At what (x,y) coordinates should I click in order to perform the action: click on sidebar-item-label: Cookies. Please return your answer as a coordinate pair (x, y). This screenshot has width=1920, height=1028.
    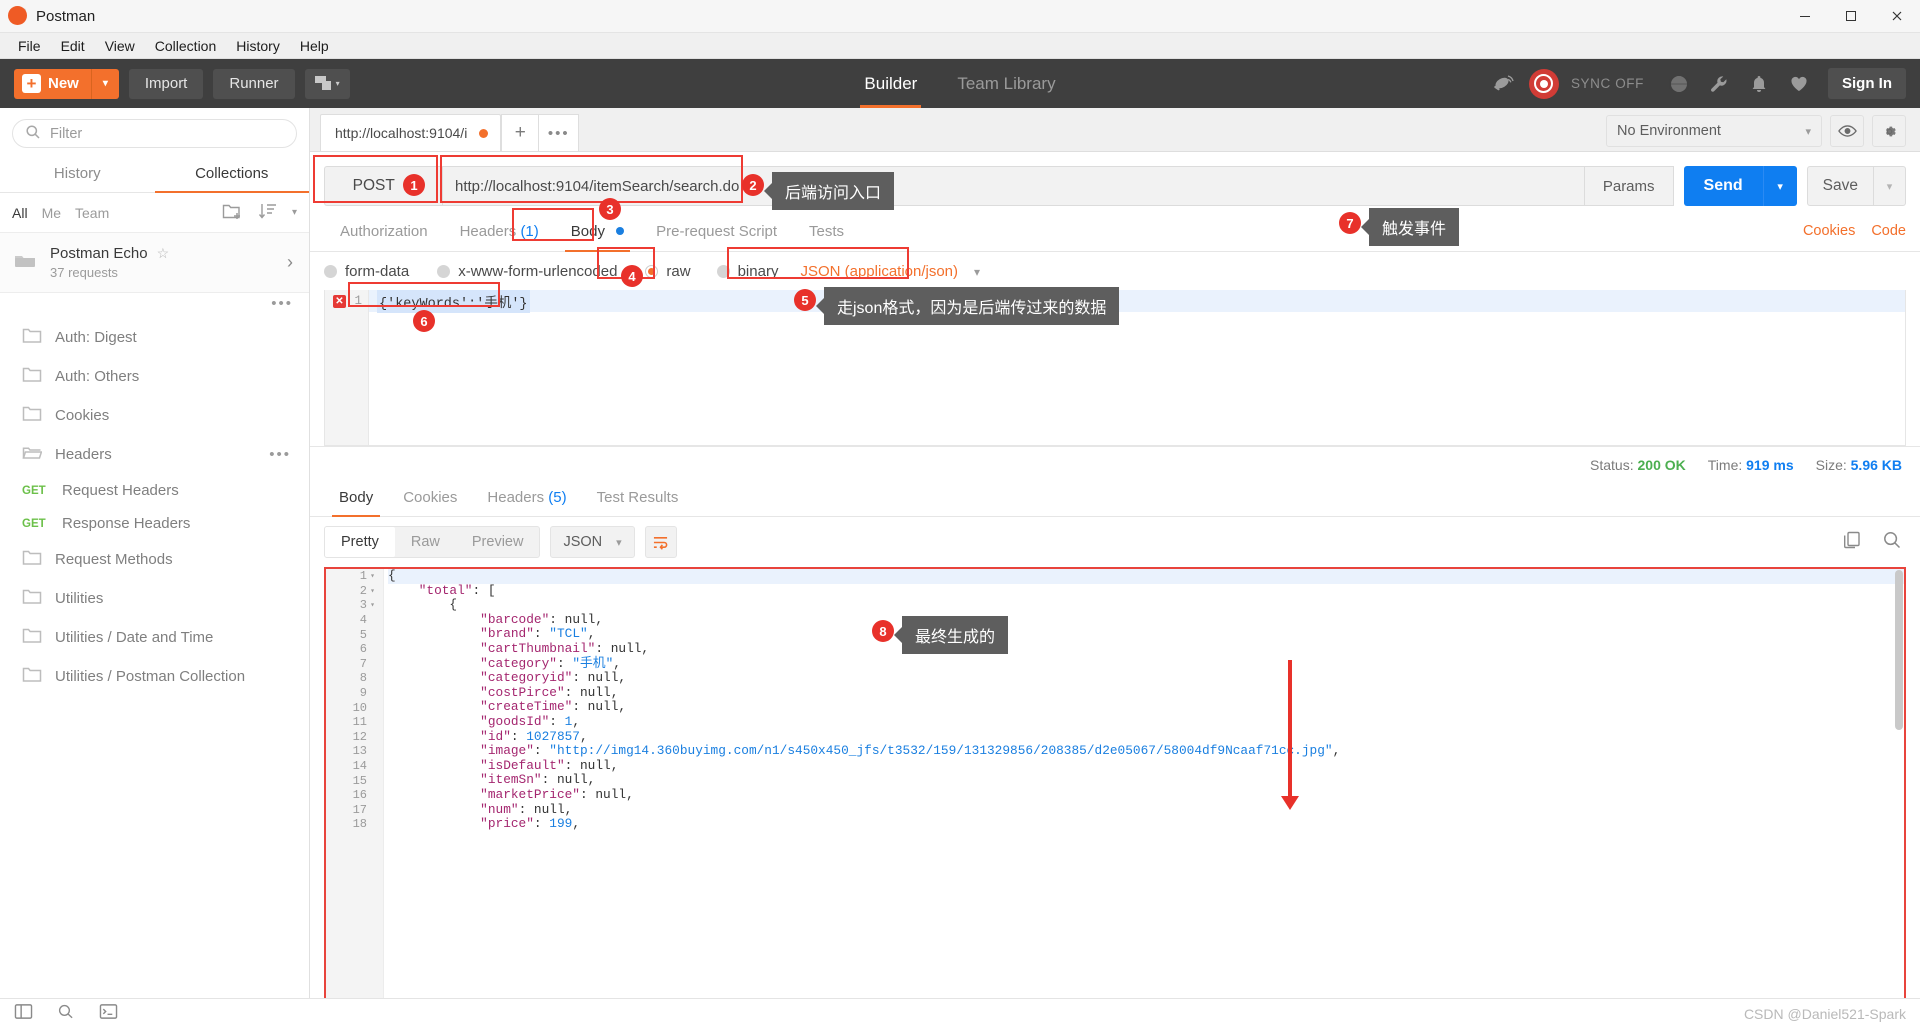
    Looking at the image, I should click on (82, 415).